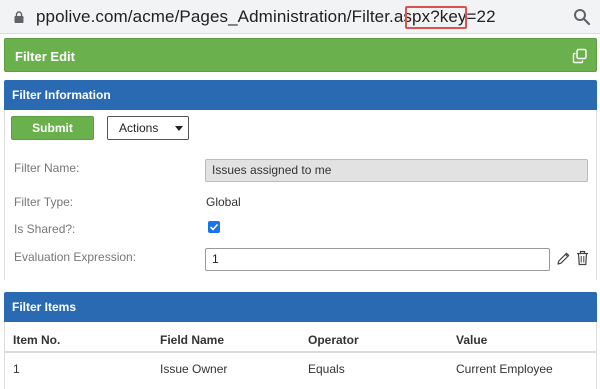  What do you see at coordinates (582, 258) in the screenshot?
I see `trash-icon` at bounding box center [582, 258].